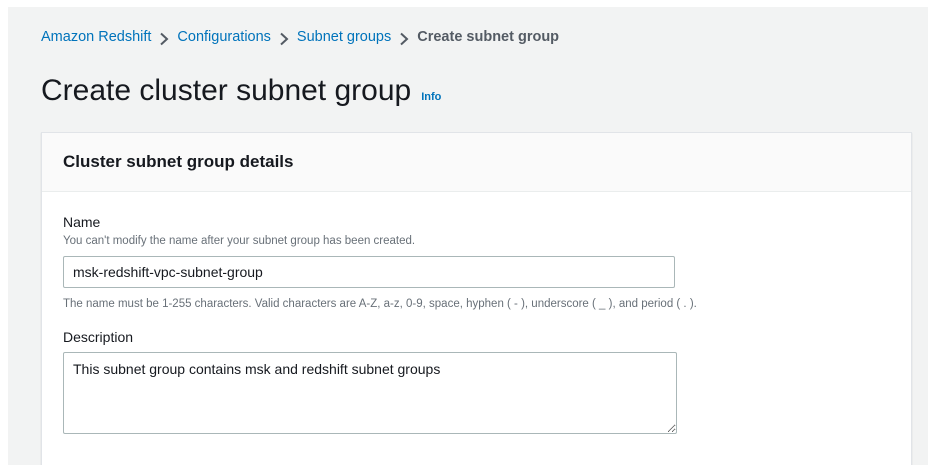 The image size is (936, 470). I want to click on breadcrumb-current: Create subnet group, so click(488, 37).